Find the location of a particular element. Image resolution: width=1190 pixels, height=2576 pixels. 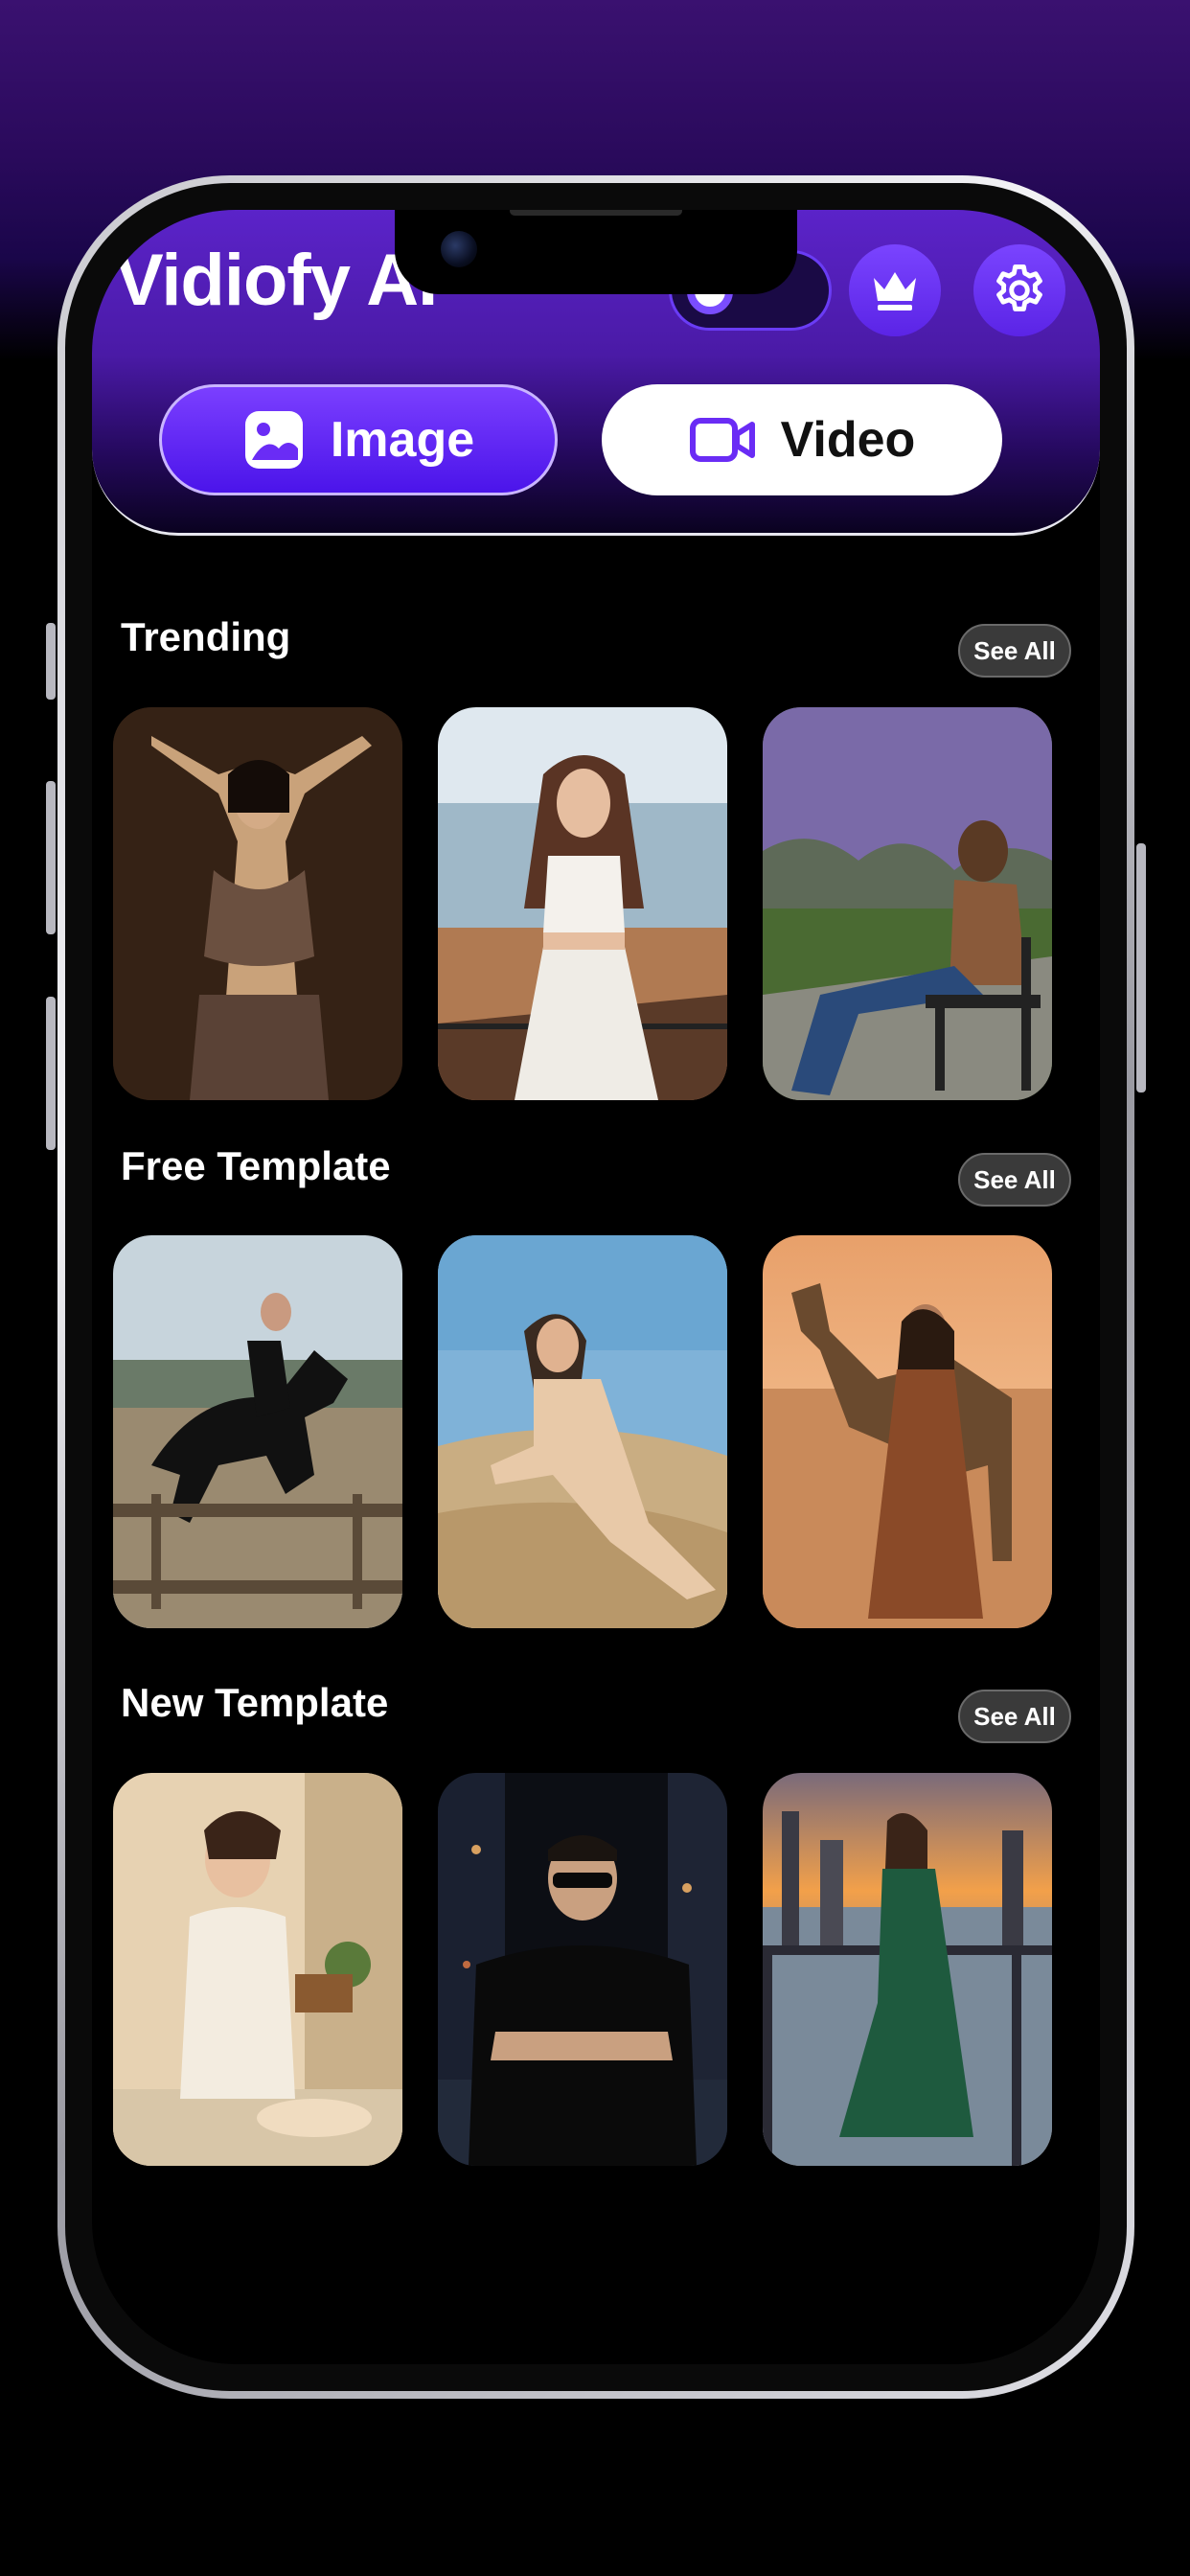

image-icon is located at coordinates (273, 440).